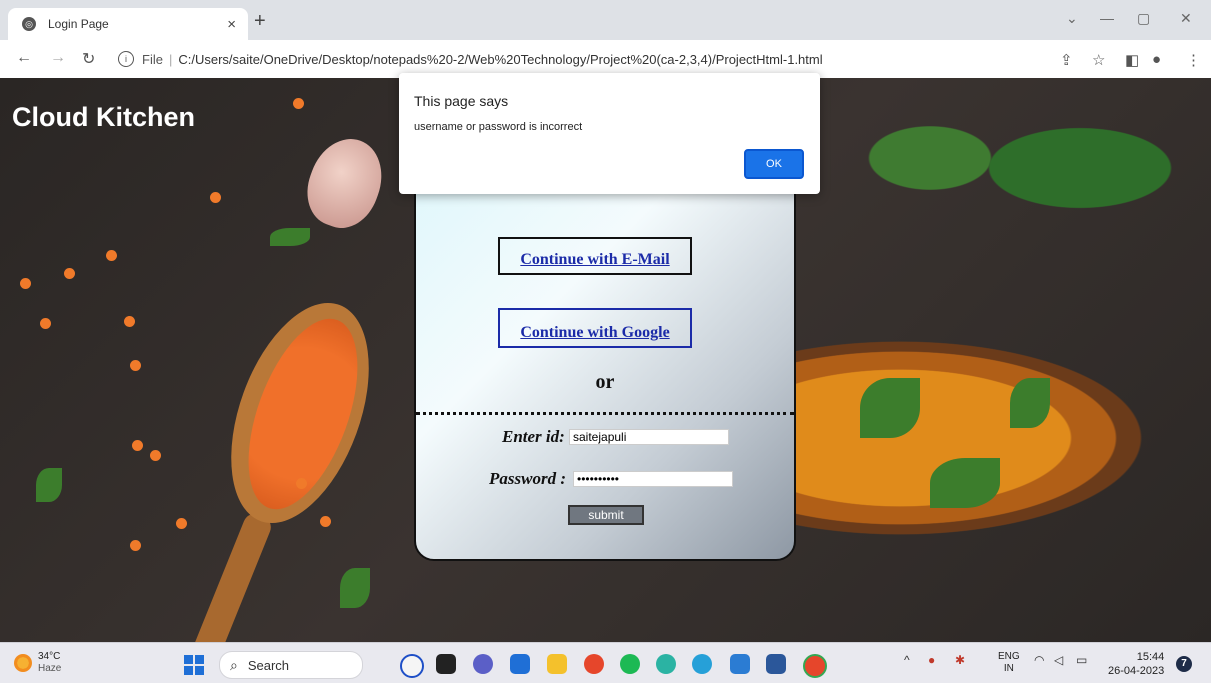 The image size is (1211, 683). Describe the element at coordinates (630, 664) in the screenshot. I see `spotify-icon` at that location.